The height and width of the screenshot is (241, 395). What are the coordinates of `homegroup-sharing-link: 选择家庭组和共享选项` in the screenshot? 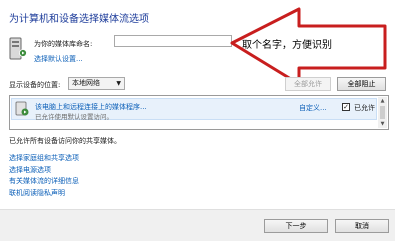 It's located at (44, 159).